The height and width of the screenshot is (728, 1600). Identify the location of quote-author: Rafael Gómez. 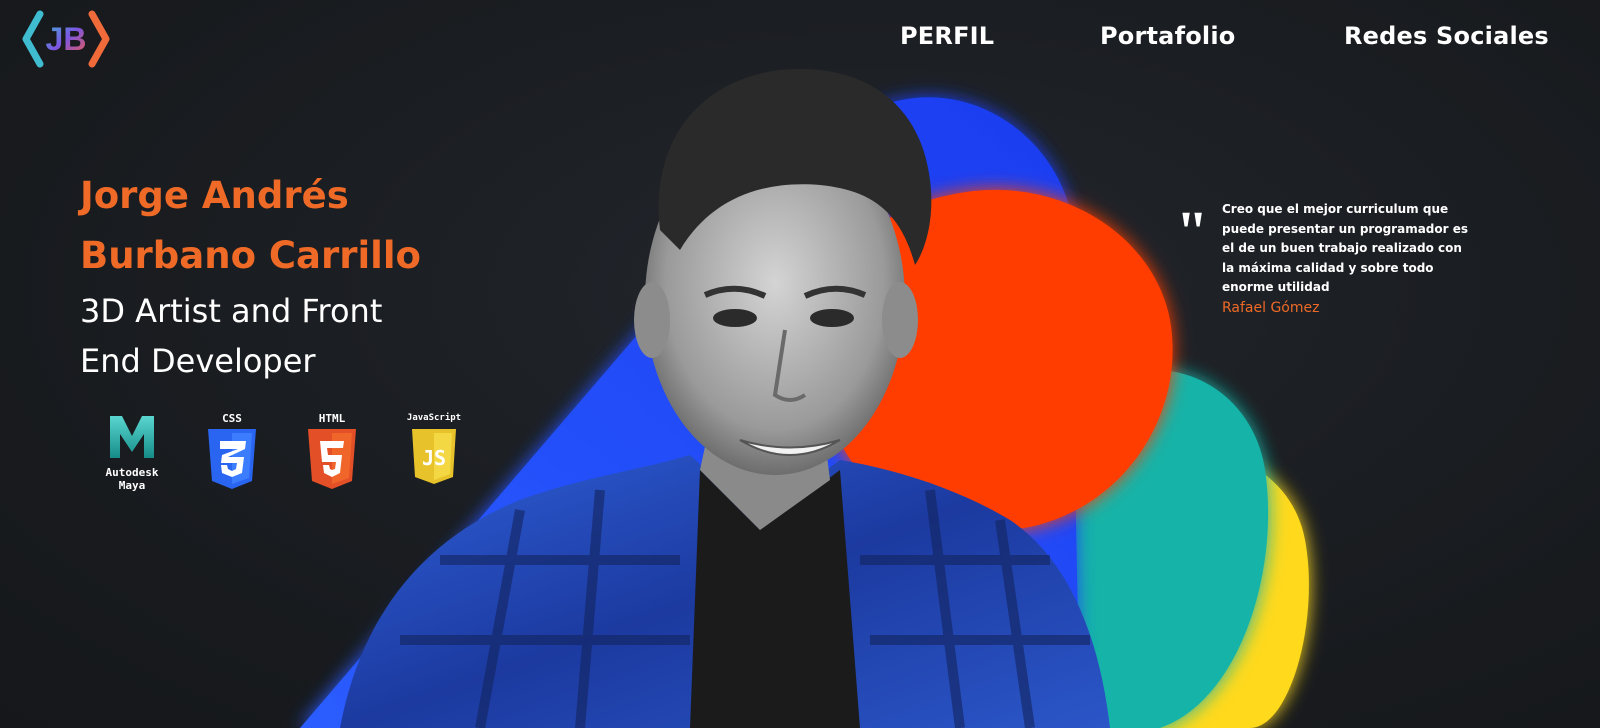
(1271, 308).